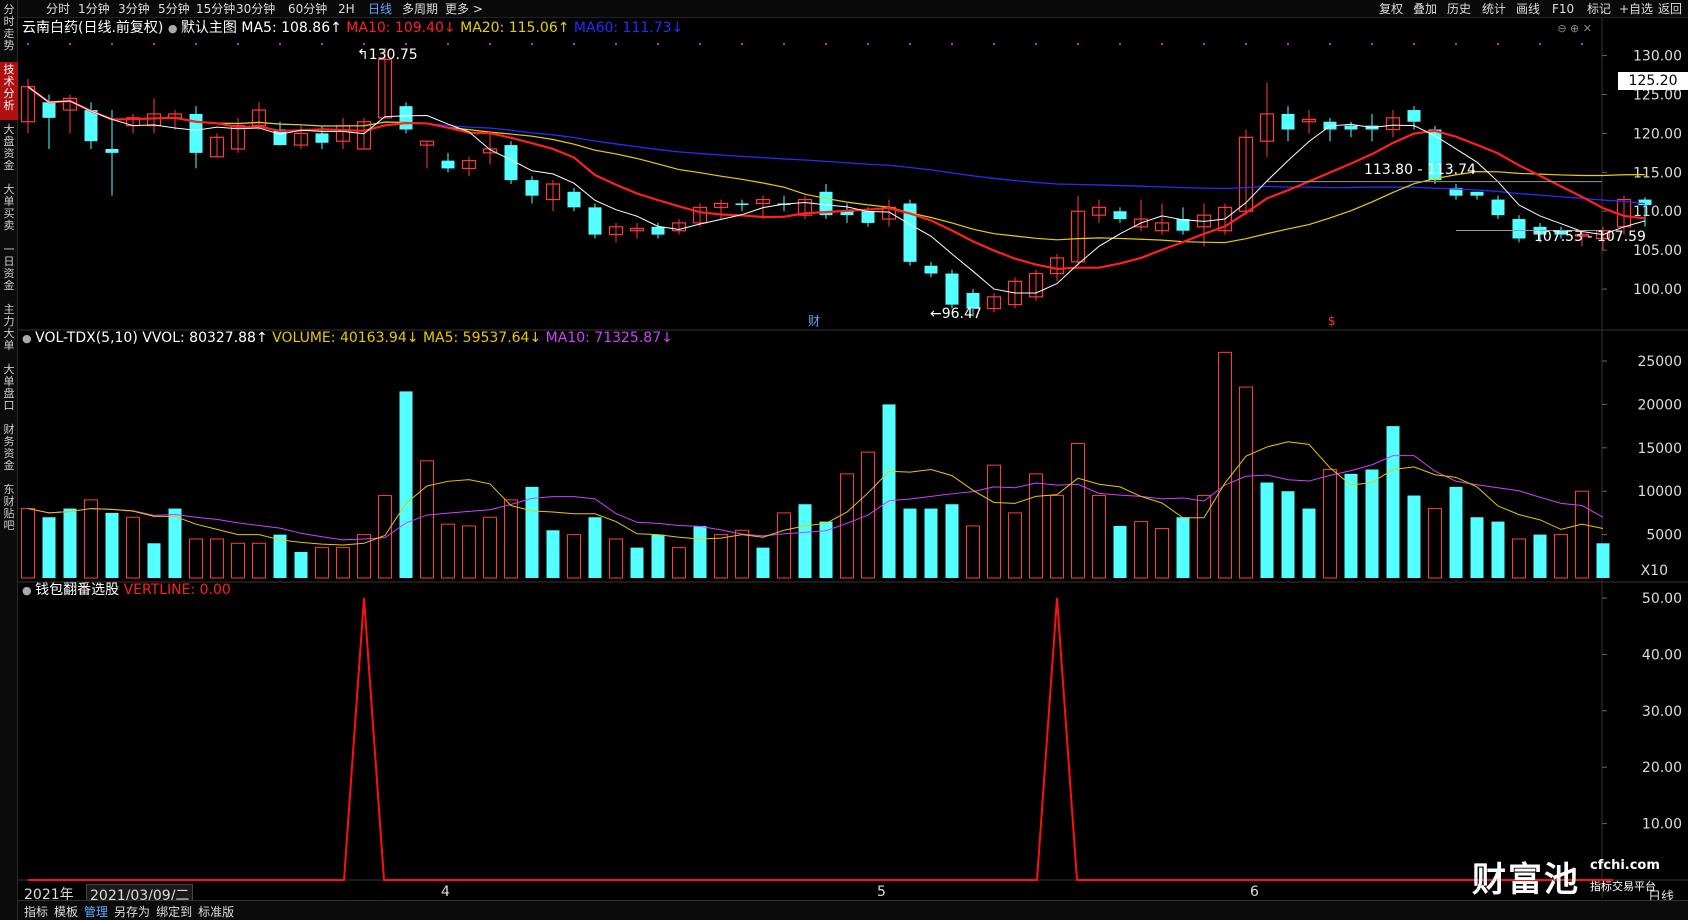  What do you see at coordinates (1659, 492) in the screenshot?
I see `vol-axis-label: 10000` at bounding box center [1659, 492].